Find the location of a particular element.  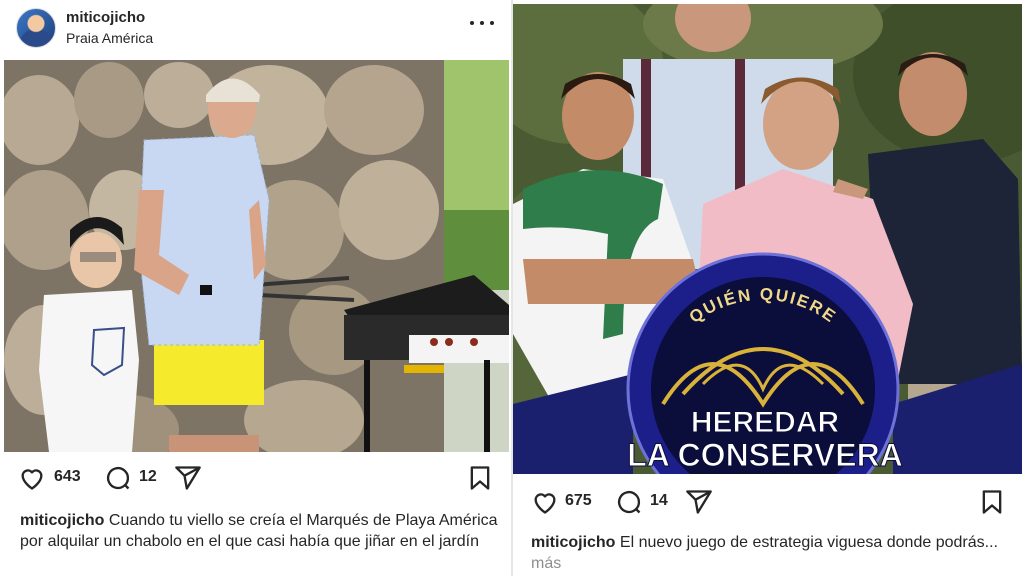

profile-avatar is located at coordinates (36, 28).